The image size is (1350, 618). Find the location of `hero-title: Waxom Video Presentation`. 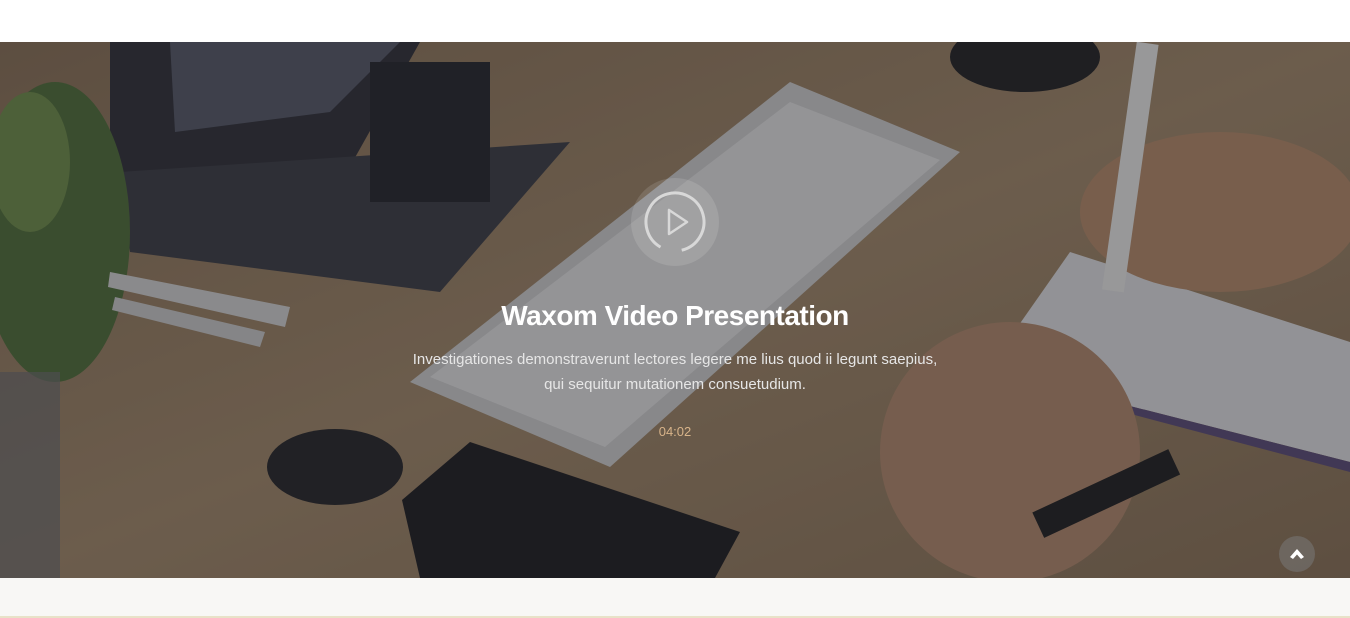

hero-title: Waxom Video Presentation is located at coordinates (675, 315).